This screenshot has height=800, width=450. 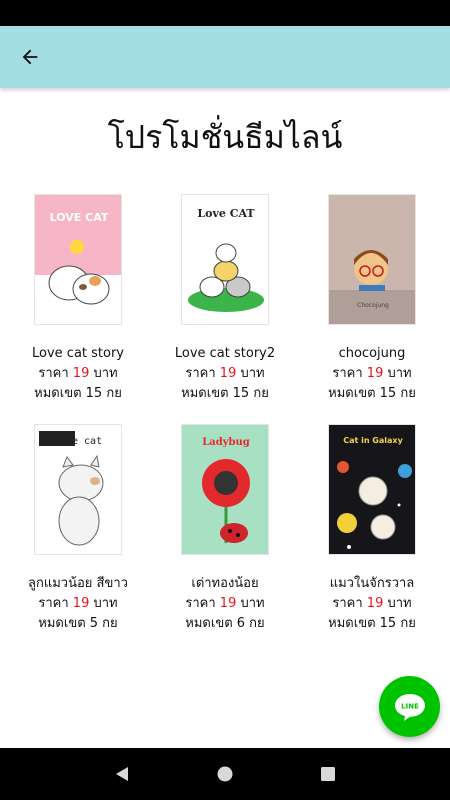 I want to click on theme-name: ลูกแมวน้อย สีขาว, so click(x=78, y=583).